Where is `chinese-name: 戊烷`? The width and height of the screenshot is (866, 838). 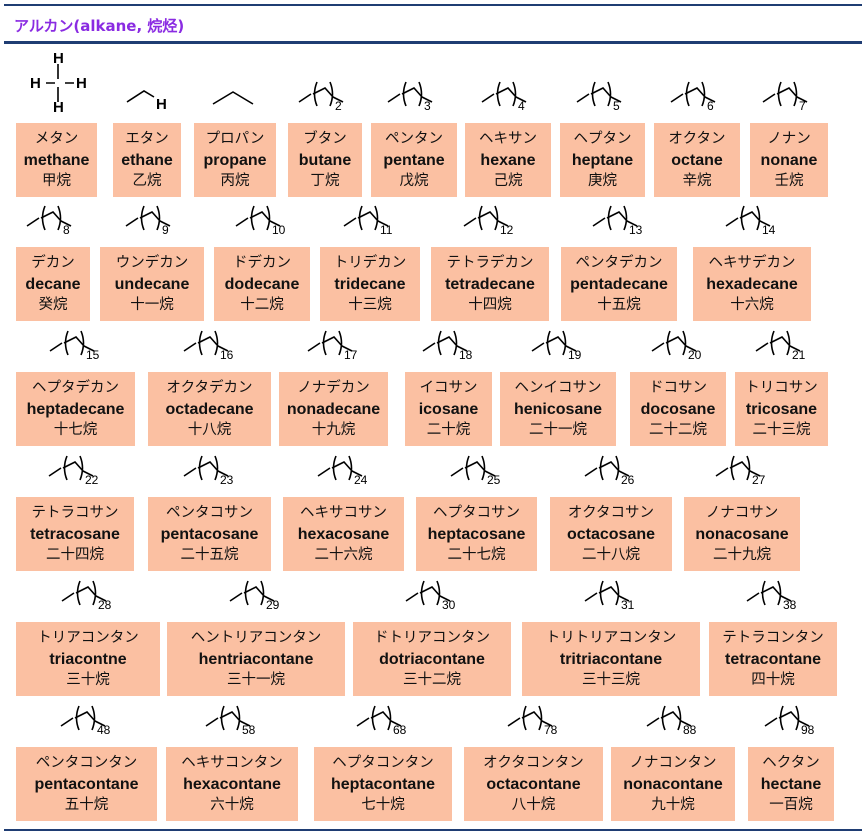
chinese-name: 戊烷 is located at coordinates (414, 180).